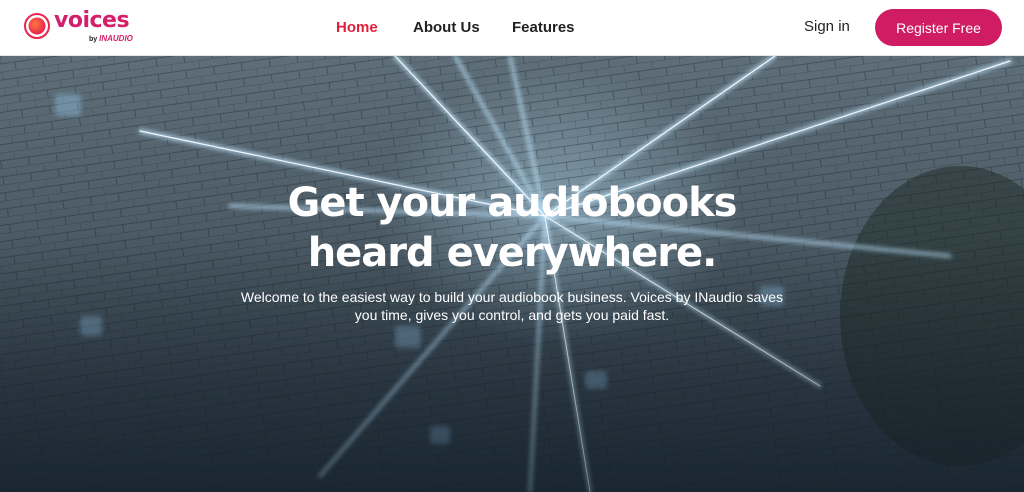 The image size is (1024, 492). I want to click on logo-by-brand: INAUDIO, so click(116, 38).